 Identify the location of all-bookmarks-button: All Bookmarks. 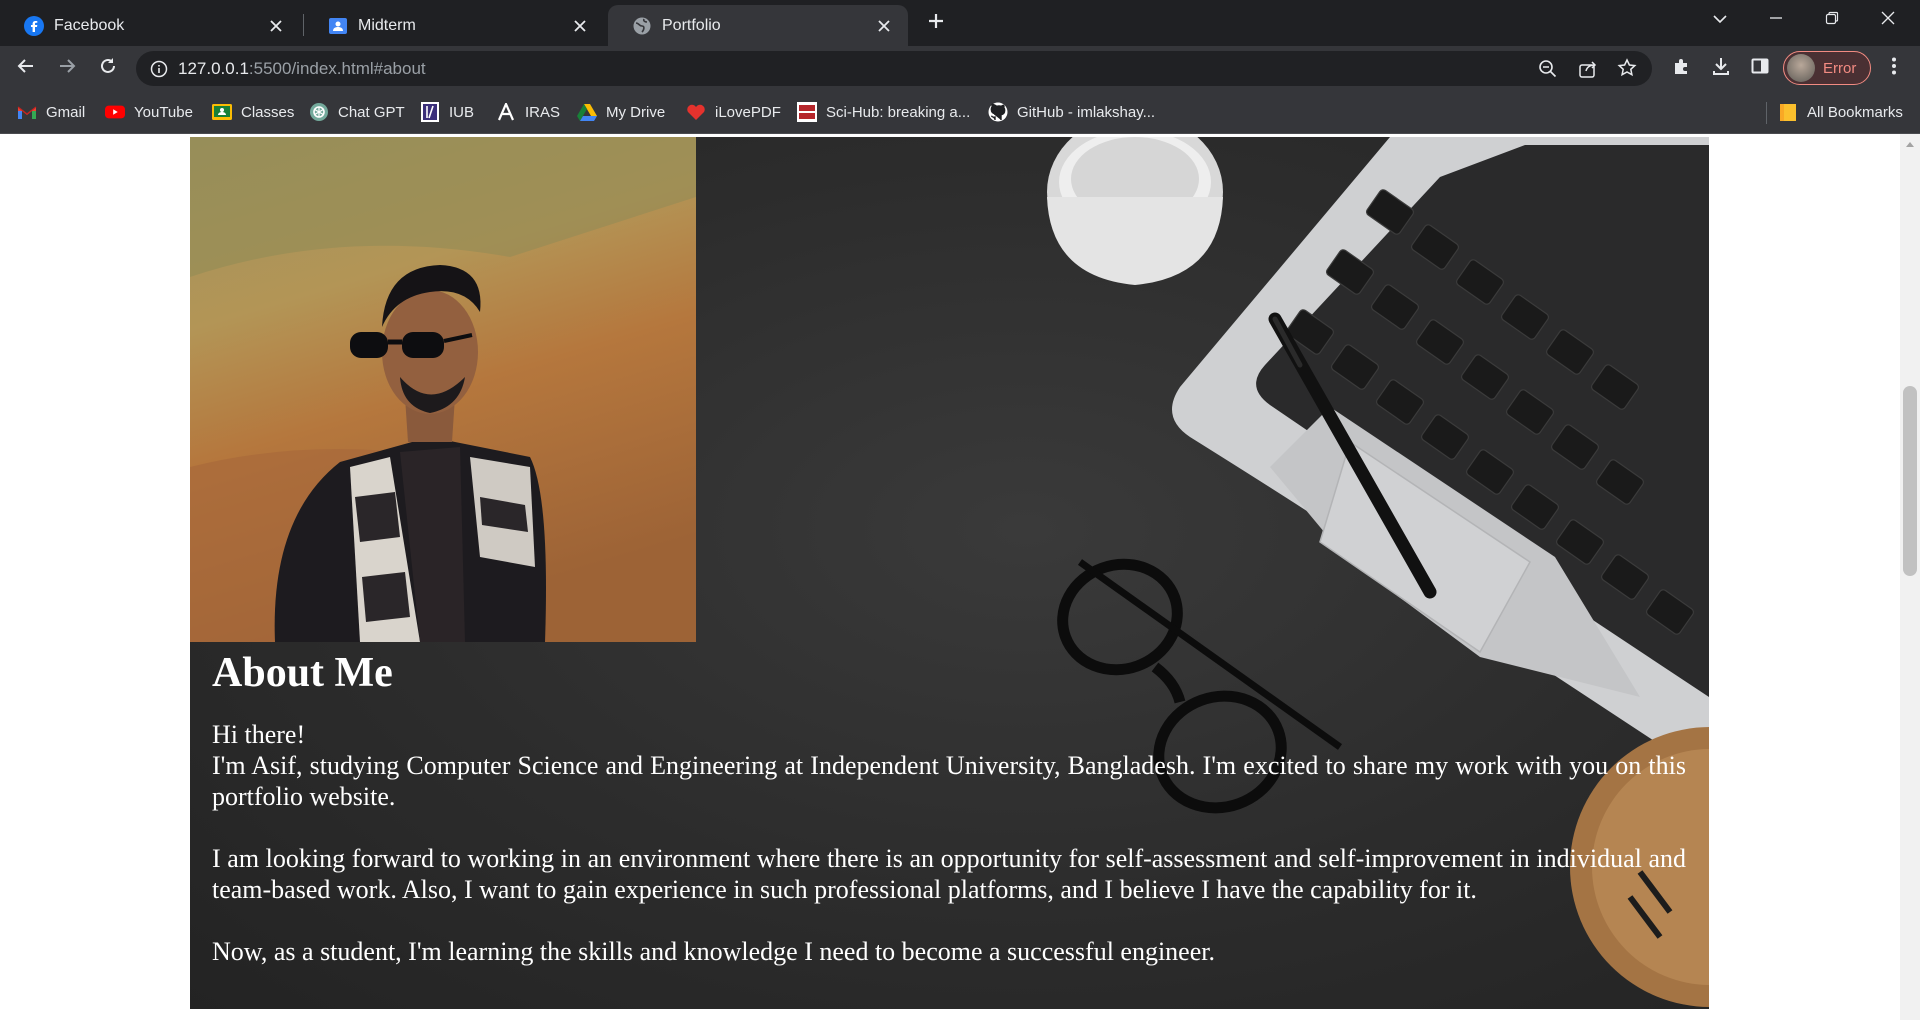
(1840, 112).